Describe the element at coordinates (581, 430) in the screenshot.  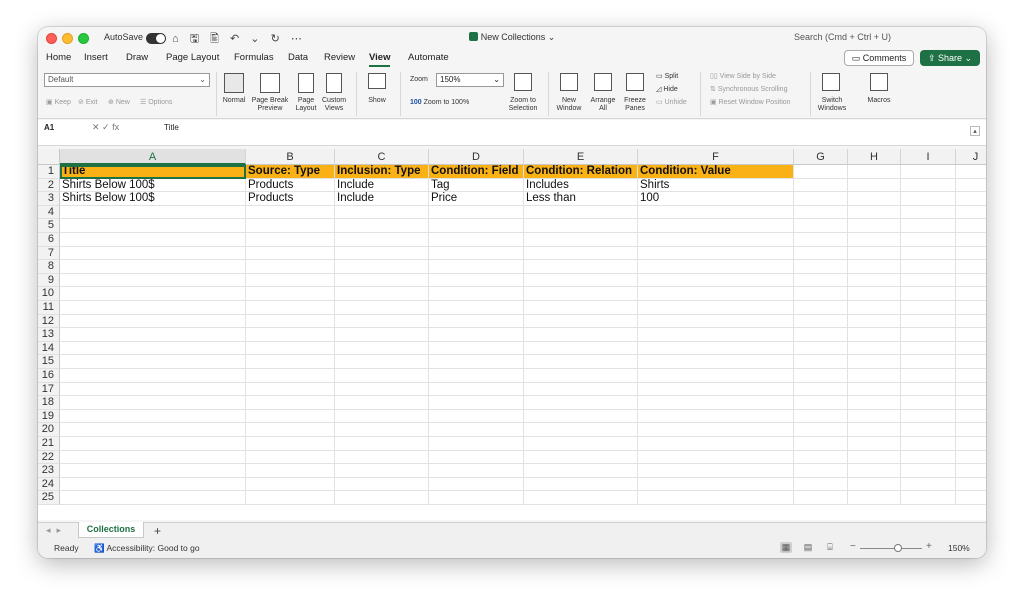
I see `cell-e20` at that location.